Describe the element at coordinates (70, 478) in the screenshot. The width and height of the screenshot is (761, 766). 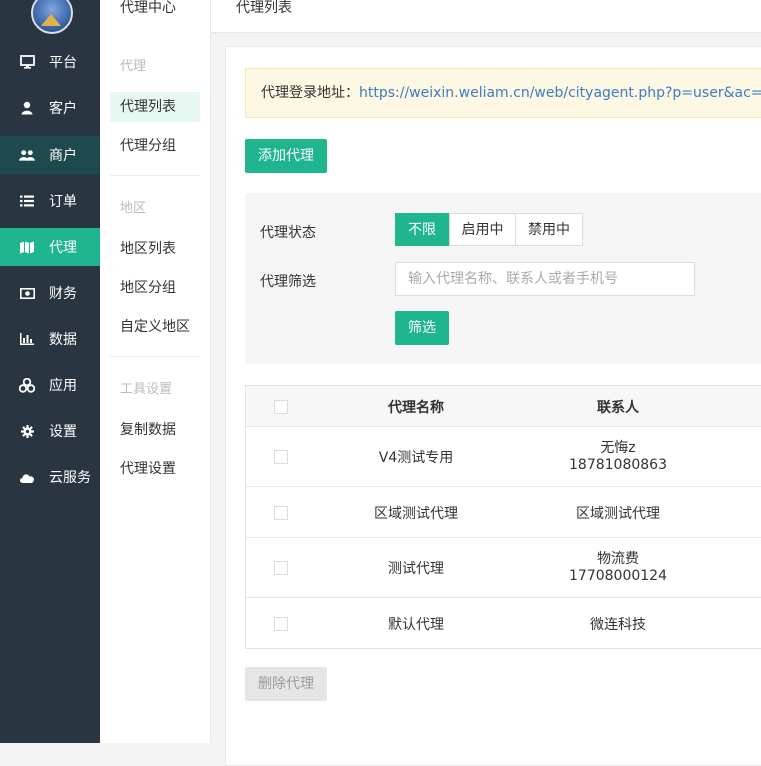
I see `nav-item-label: 云服务` at that location.